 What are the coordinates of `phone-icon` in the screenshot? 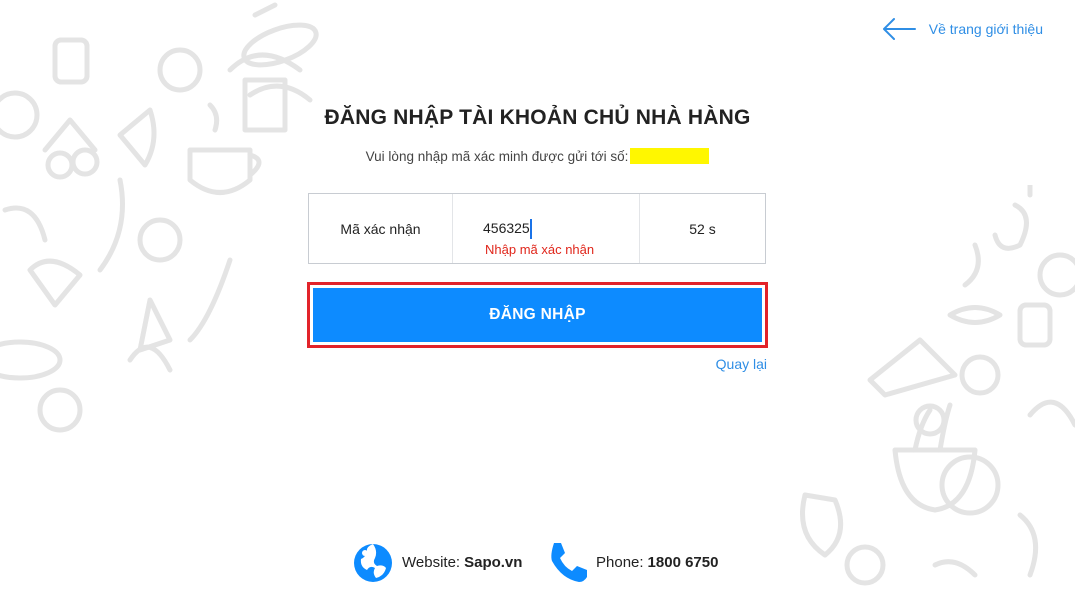 It's located at (567, 562).